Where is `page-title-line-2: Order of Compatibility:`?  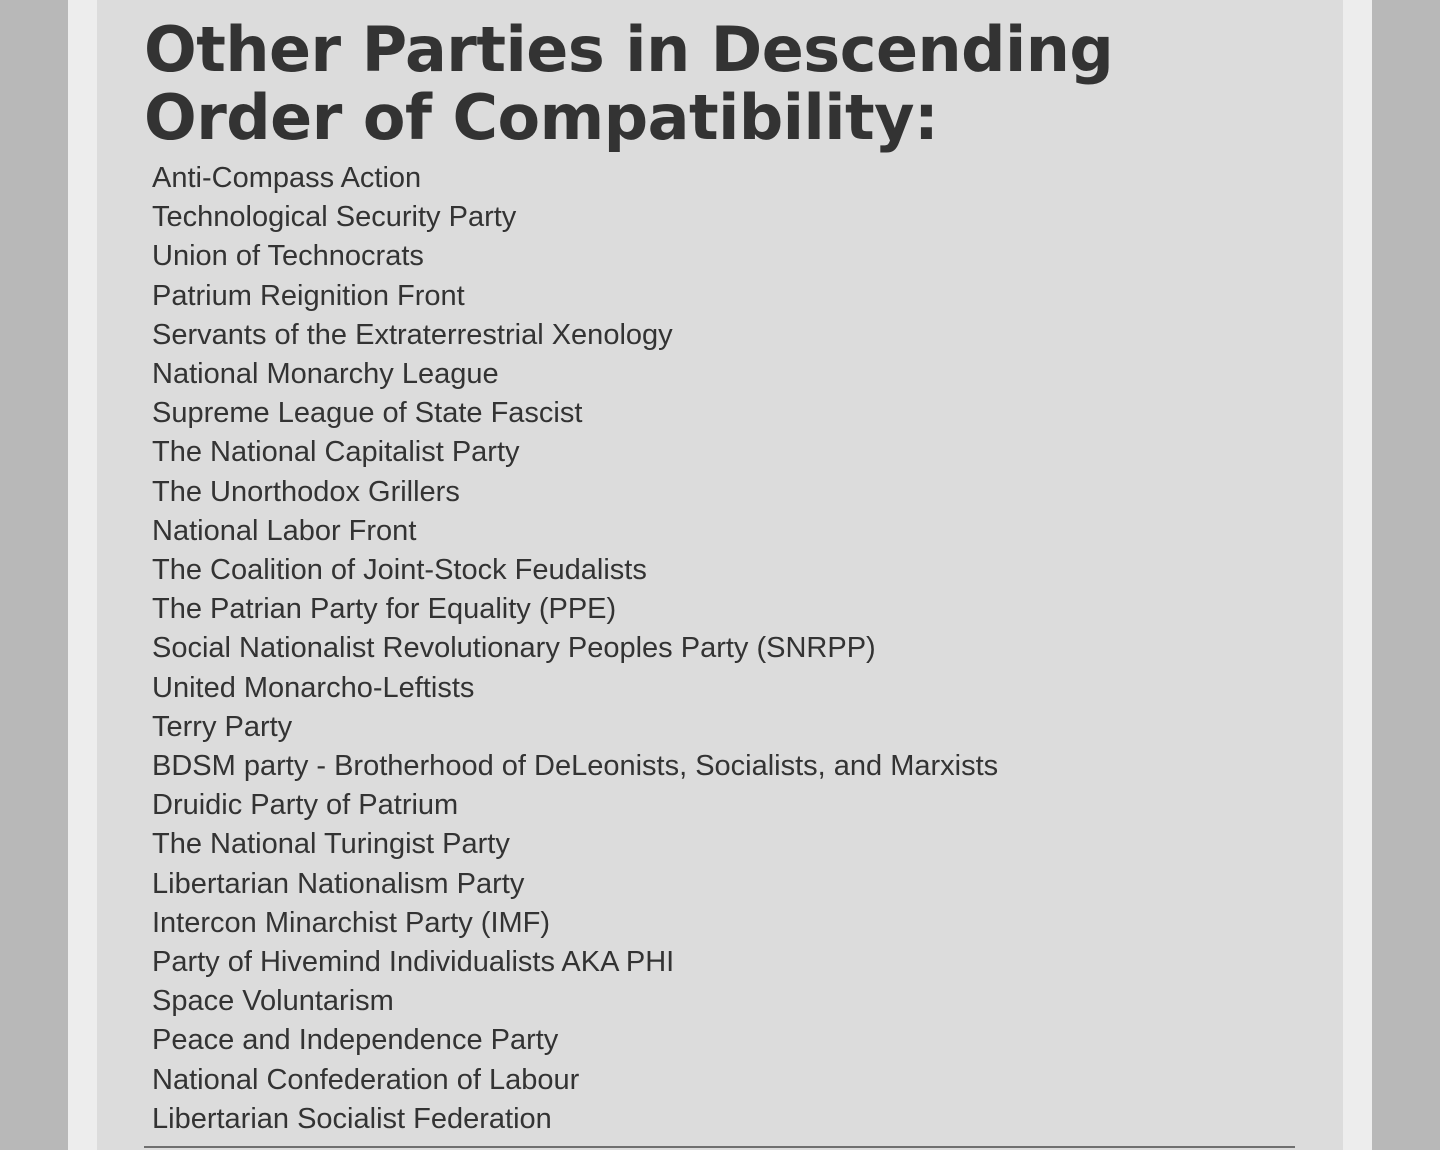
page-title-line-2: Order of Compatibility: is located at coordinates (541, 117).